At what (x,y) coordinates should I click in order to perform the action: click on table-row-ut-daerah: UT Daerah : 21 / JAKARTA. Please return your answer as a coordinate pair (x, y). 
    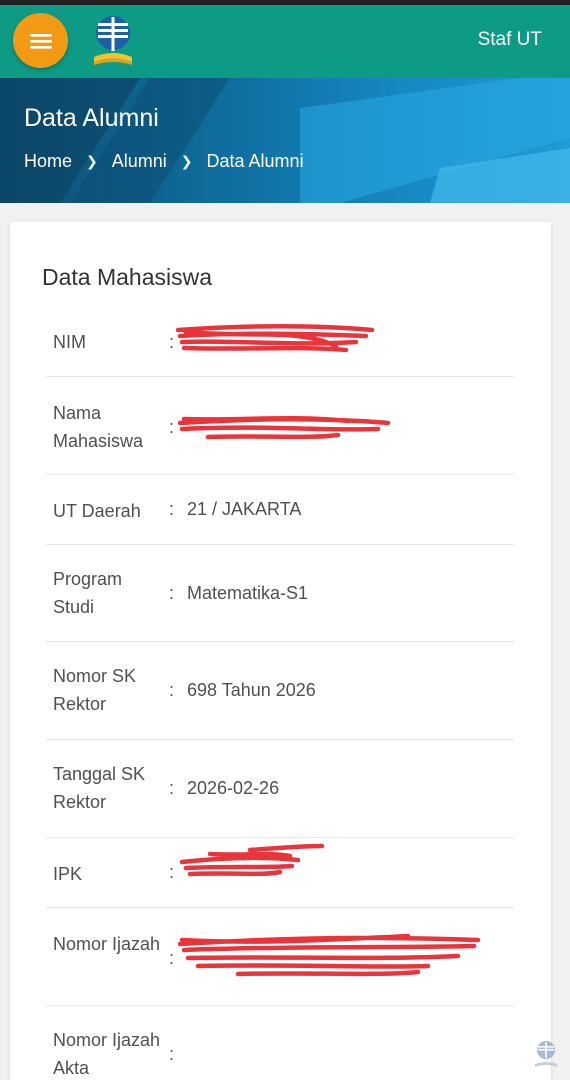
    Looking at the image, I should click on (280, 510).